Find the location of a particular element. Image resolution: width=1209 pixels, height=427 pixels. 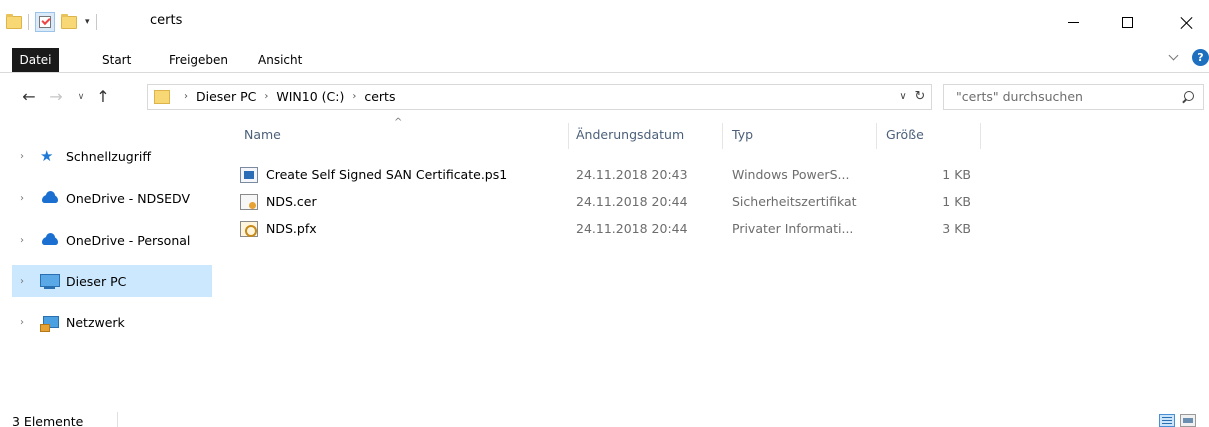

recent-locations-button: ∨ is located at coordinates (81, 97).